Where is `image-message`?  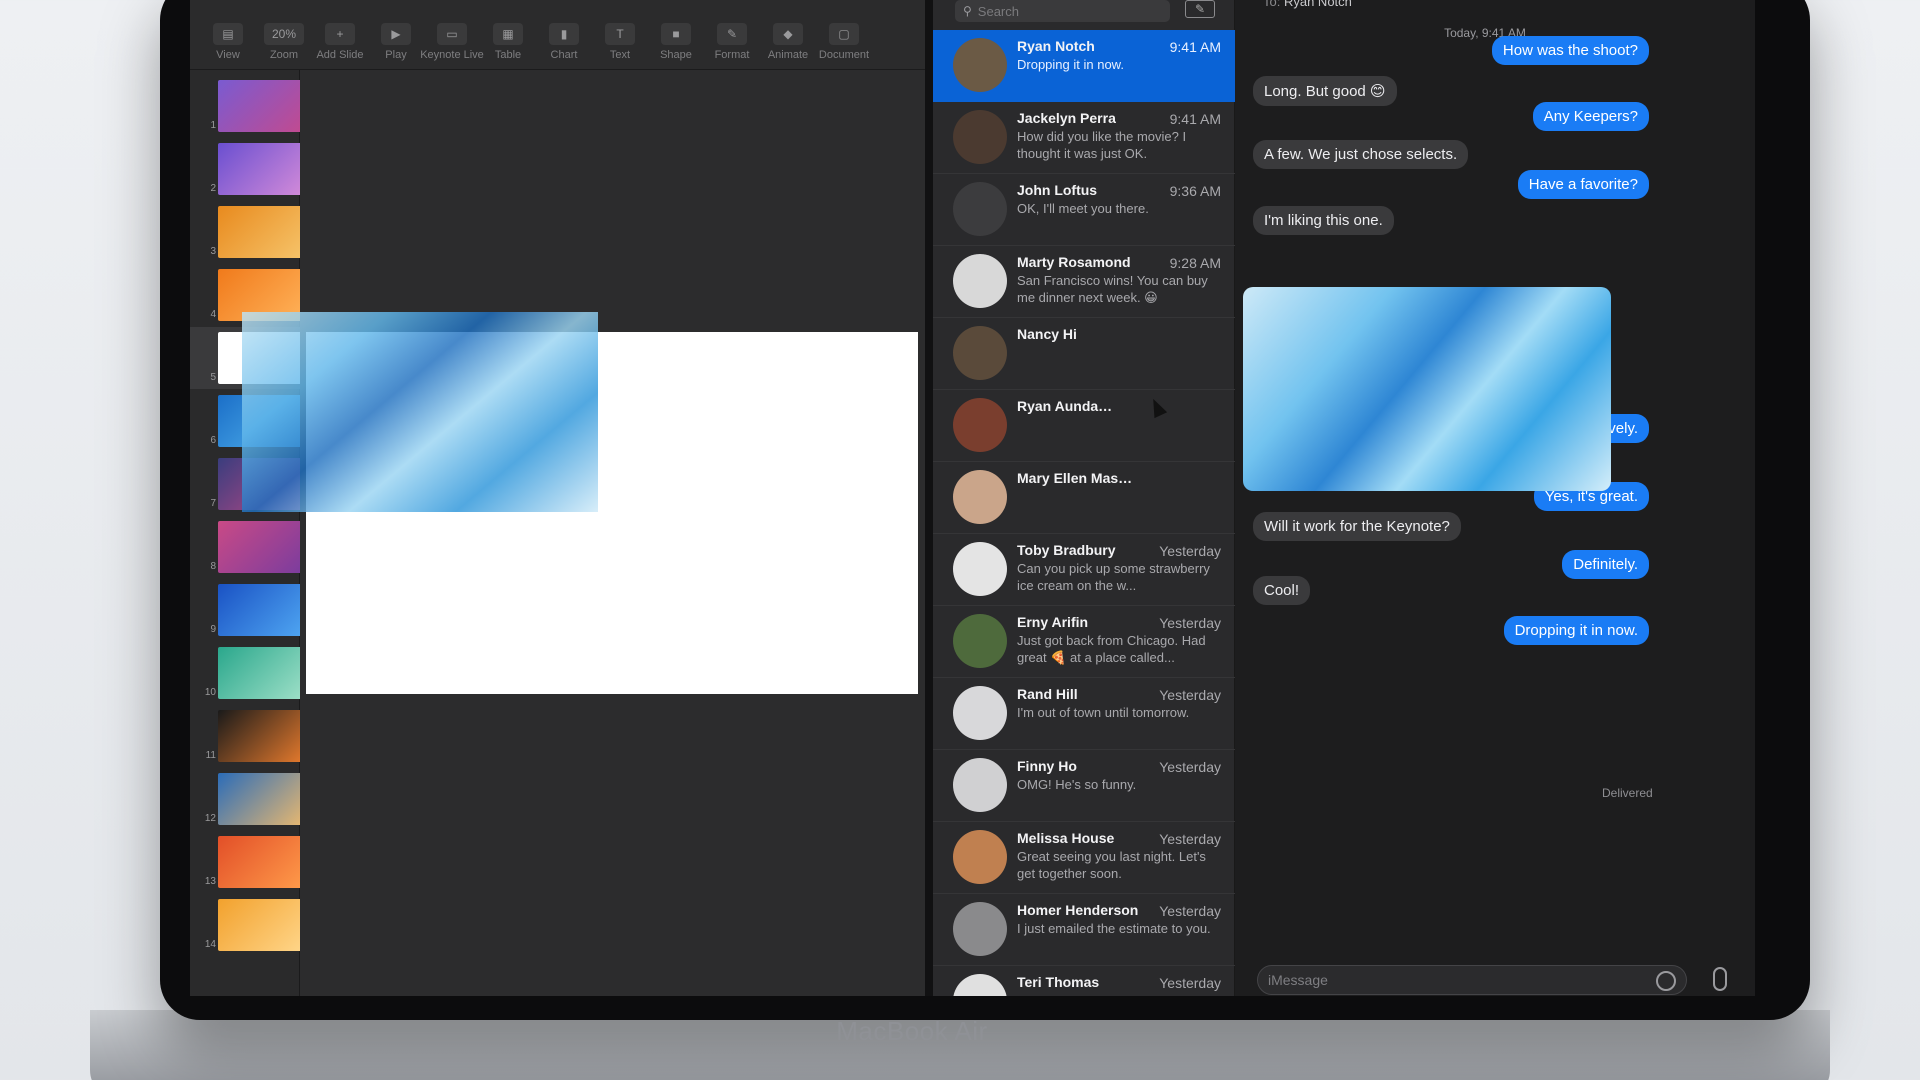 image-message is located at coordinates (1427, 389).